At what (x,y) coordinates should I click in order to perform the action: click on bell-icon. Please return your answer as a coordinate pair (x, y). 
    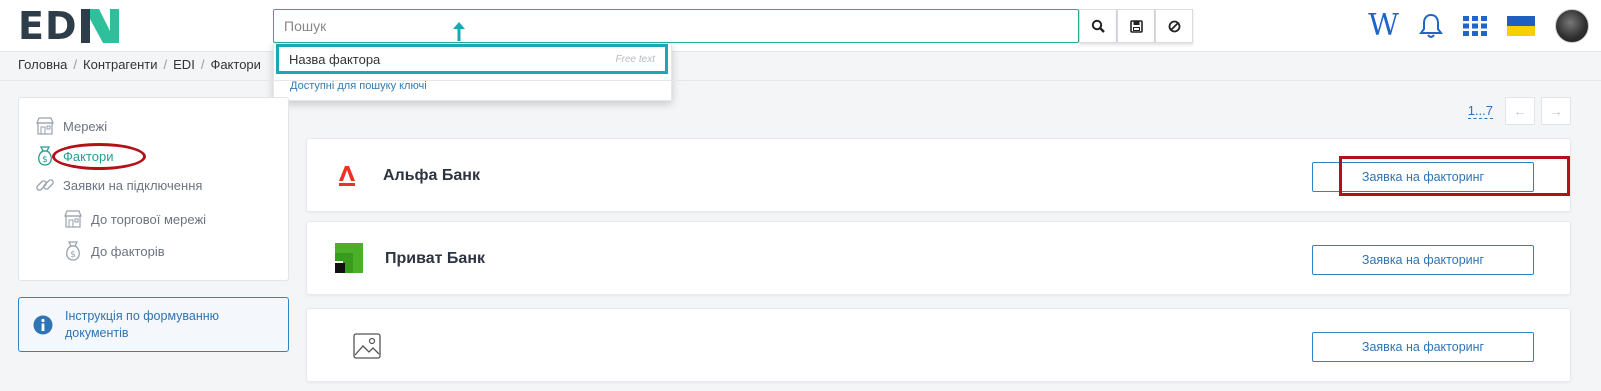
    Looking at the image, I should click on (1431, 26).